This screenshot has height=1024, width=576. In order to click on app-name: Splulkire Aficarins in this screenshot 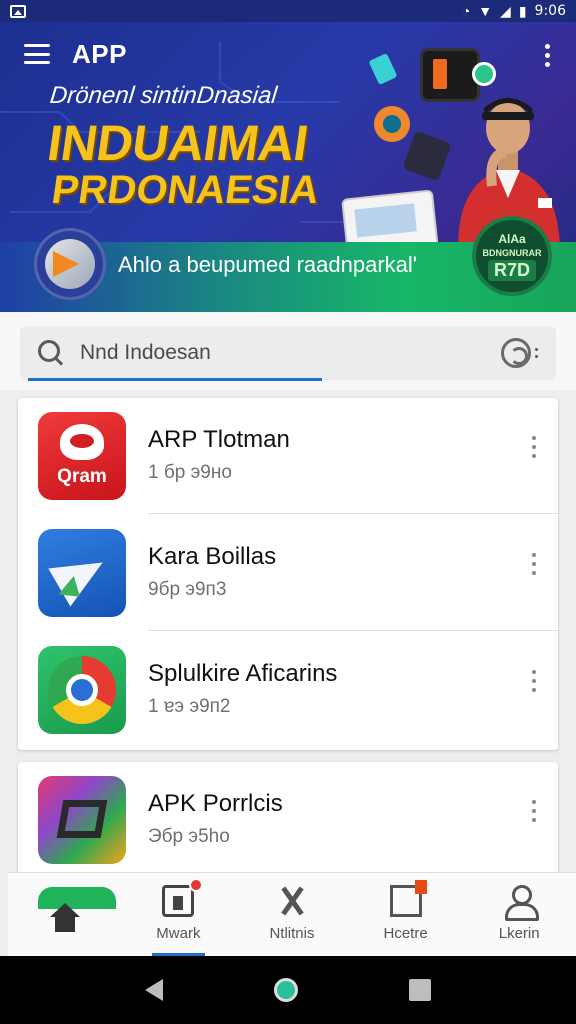, I will do `click(243, 673)`.